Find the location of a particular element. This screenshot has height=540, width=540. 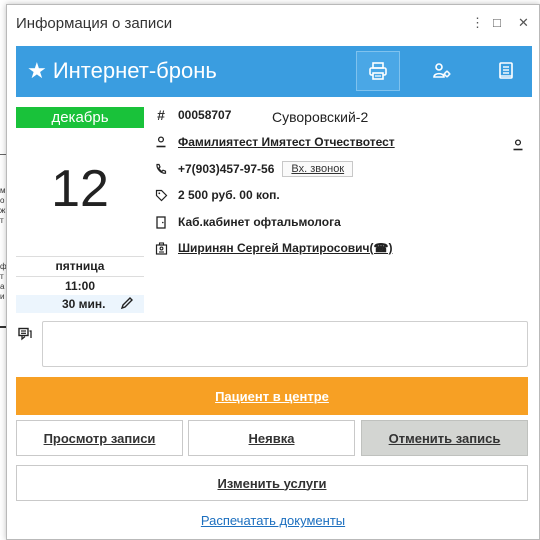

cancel-record-button: Отменить запись is located at coordinates (444, 438).